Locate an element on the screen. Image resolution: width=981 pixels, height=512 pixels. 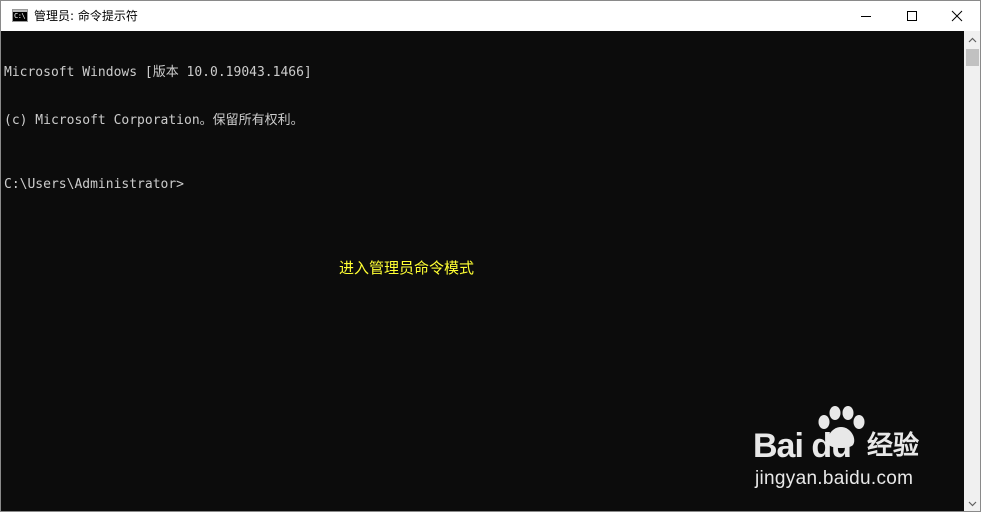
close-icon is located at coordinates (957, 16).